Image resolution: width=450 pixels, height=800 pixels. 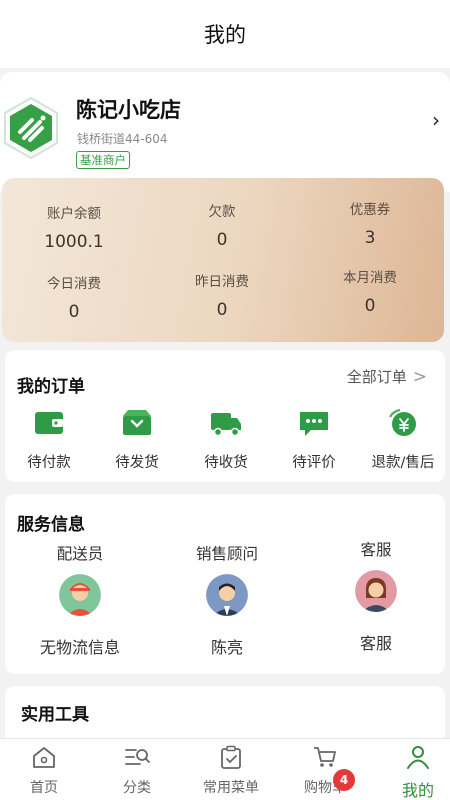 What do you see at coordinates (419, 377) in the screenshot?
I see `chevron-right-icon: >` at bounding box center [419, 377].